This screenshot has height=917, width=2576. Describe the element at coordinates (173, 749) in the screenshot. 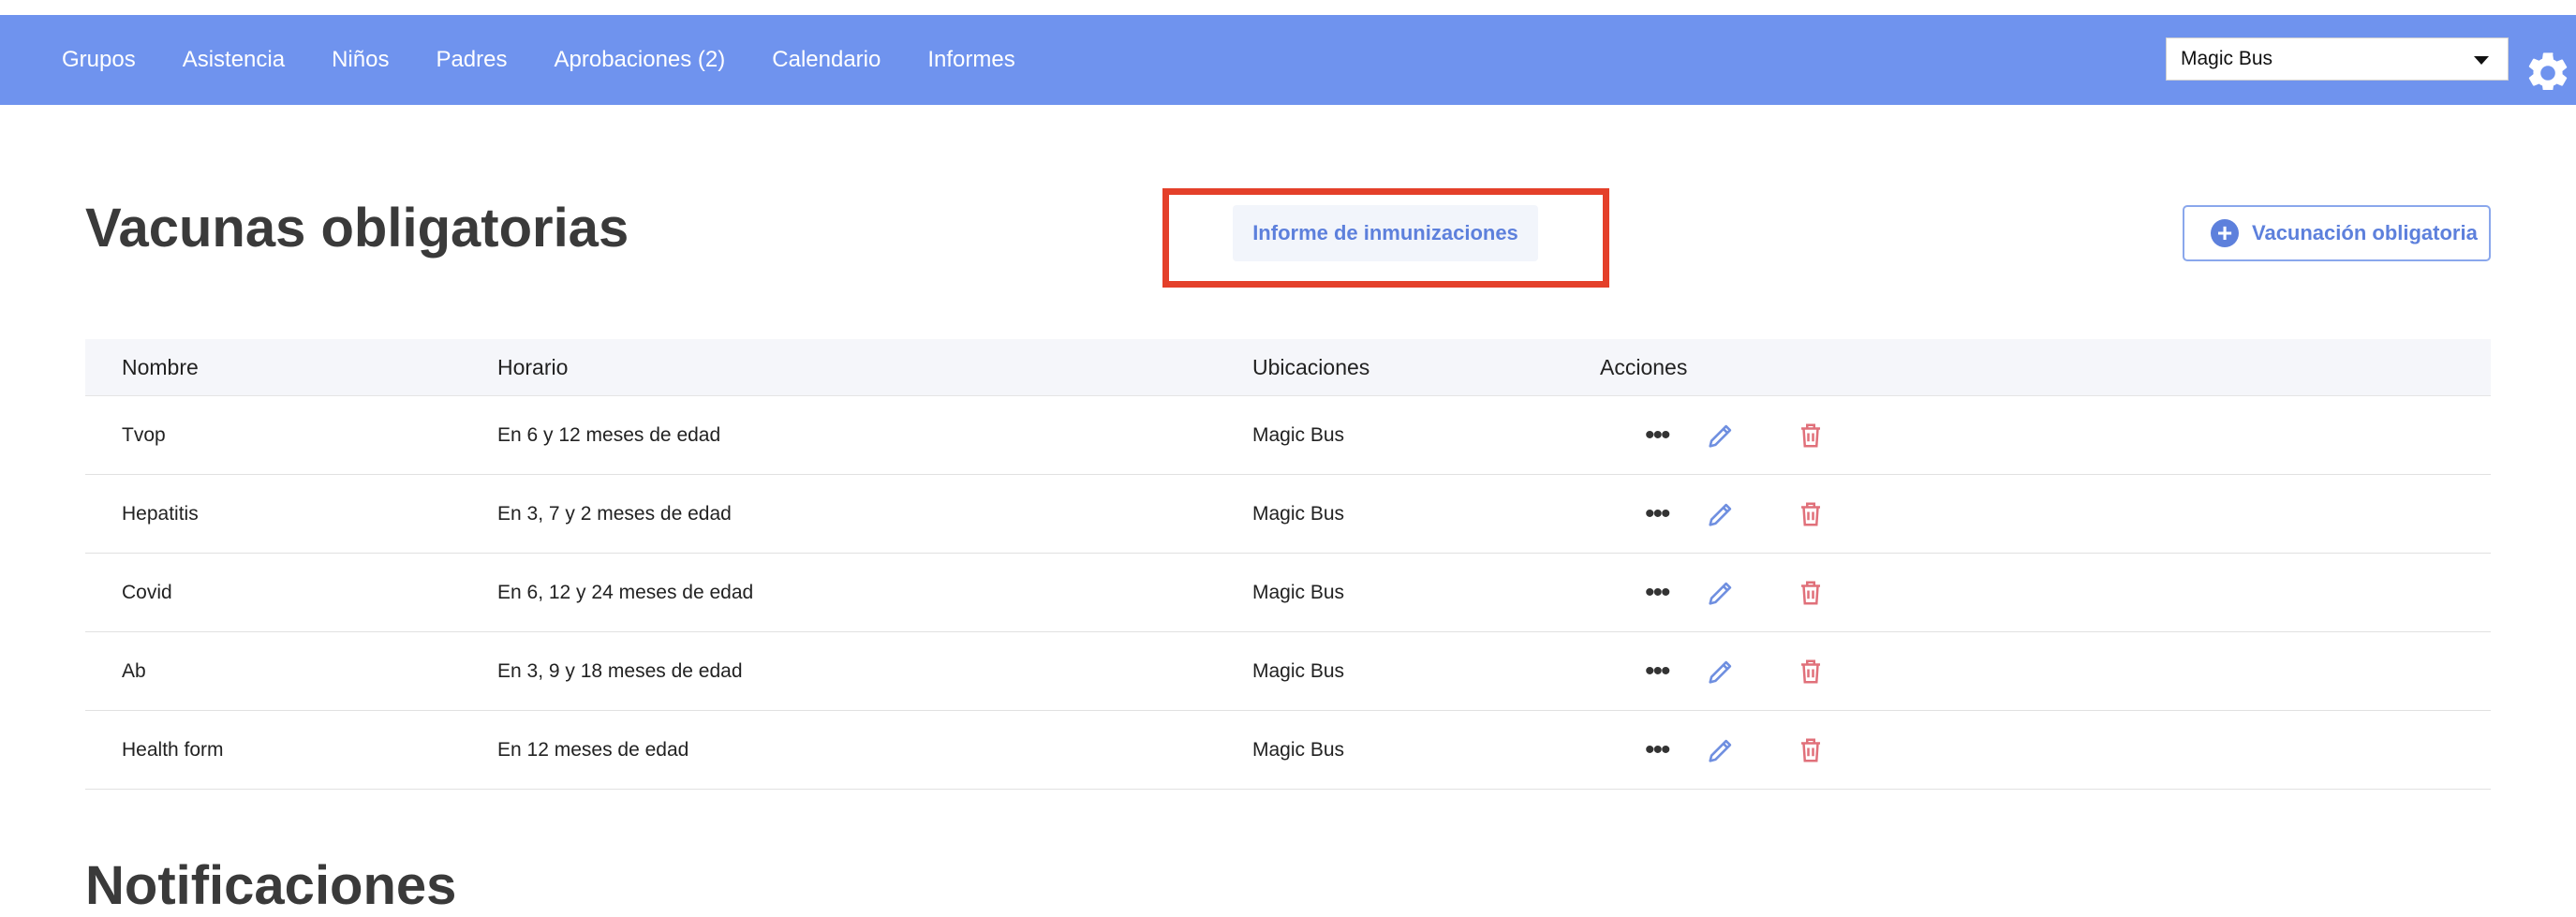

I see `row-name: Health form` at that location.